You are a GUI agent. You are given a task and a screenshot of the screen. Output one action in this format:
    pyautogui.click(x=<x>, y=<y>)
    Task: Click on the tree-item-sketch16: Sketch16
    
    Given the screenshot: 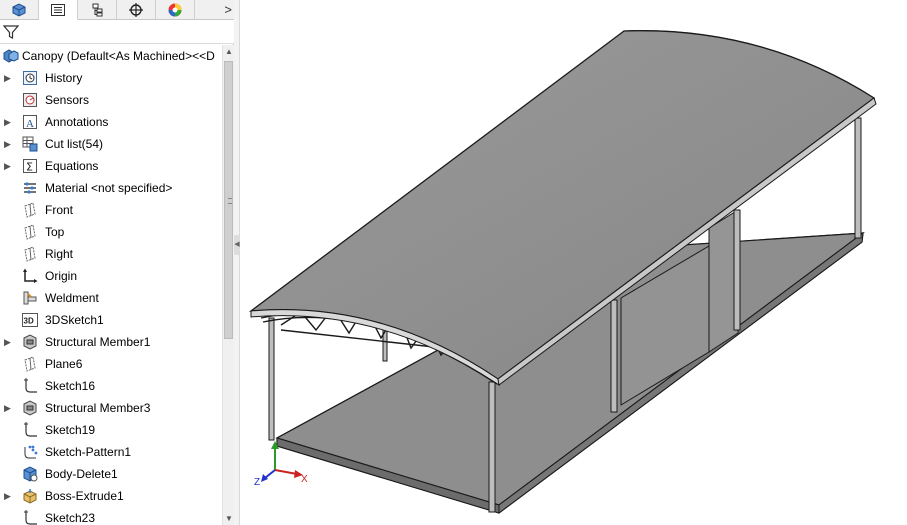 What is the action you would take?
    pyautogui.click(x=111, y=386)
    